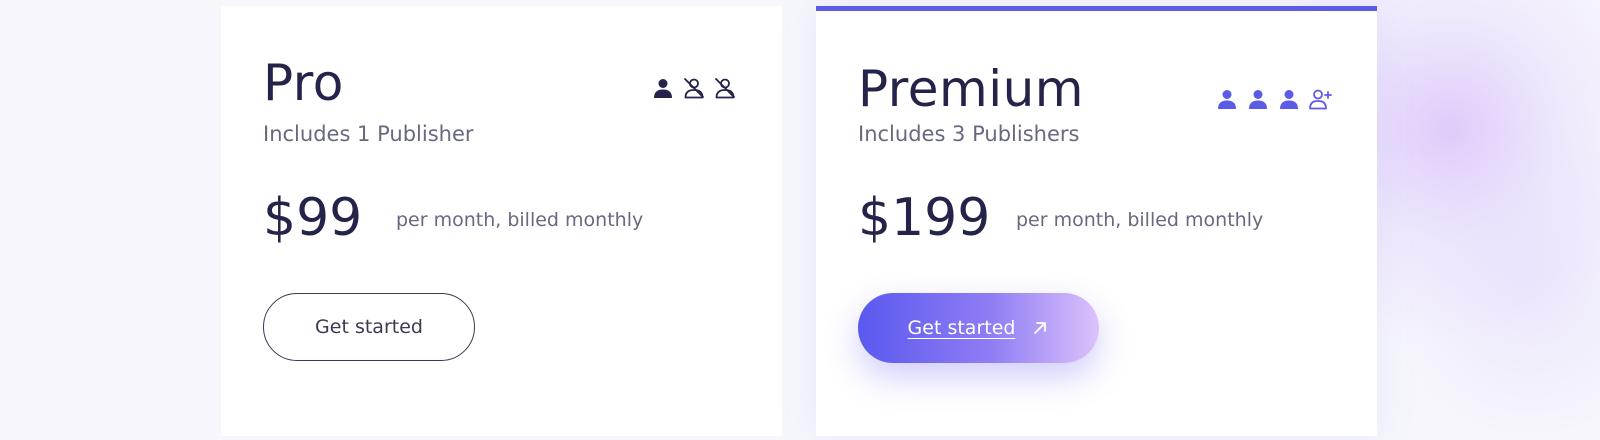 Image resolution: width=1600 pixels, height=440 pixels. What do you see at coordinates (1040, 328) in the screenshot?
I see `arrow-up-right-icon` at bounding box center [1040, 328].